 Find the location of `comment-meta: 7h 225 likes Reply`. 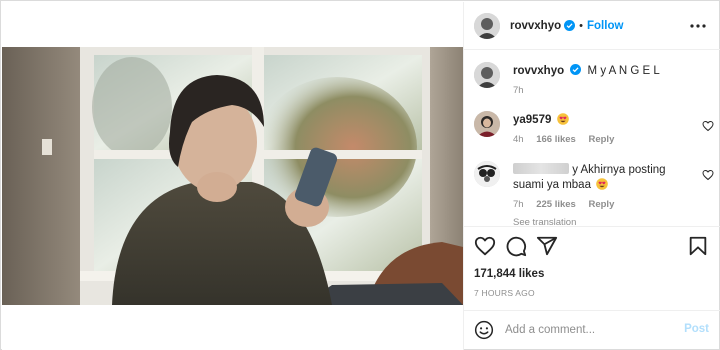

comment-meta: 7h 225 likes Reply is located at coordinates (602, 204).